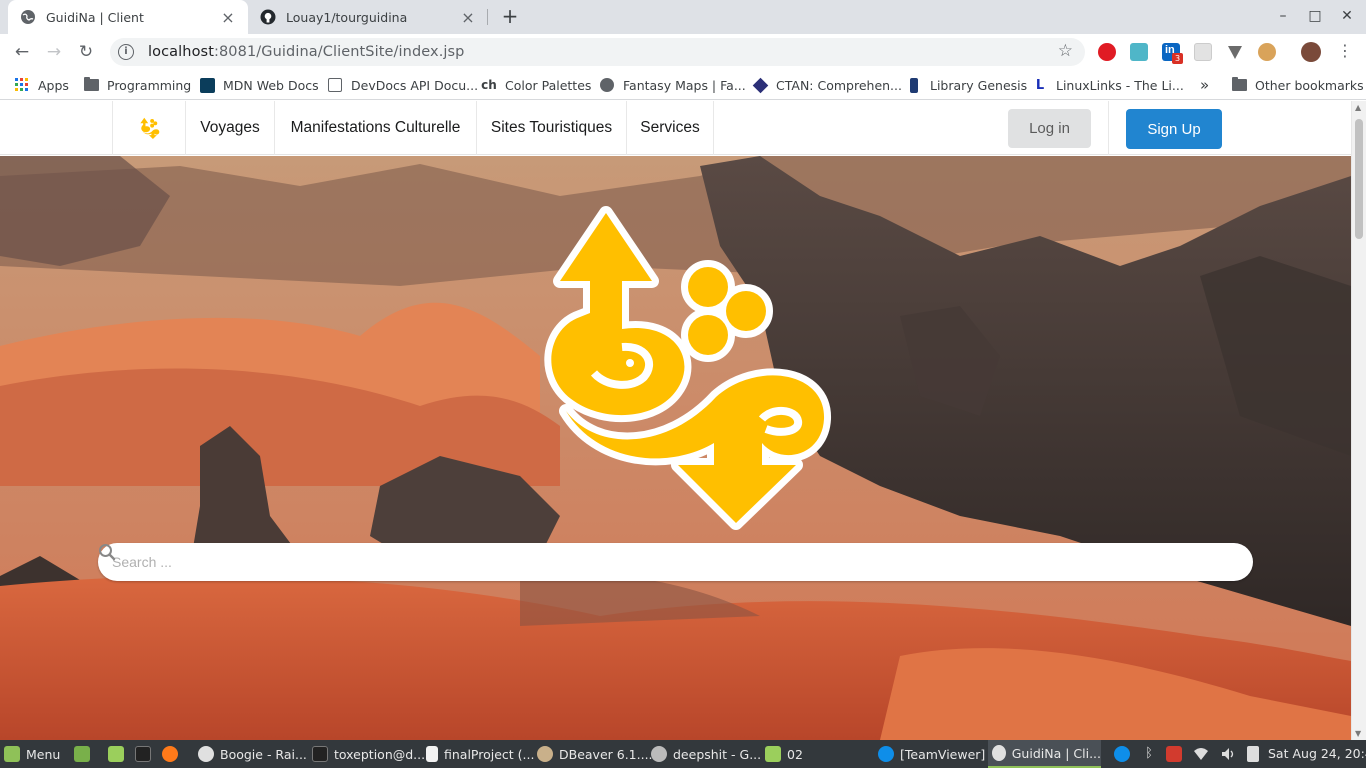 This screenshot has width=1366, height=768. I want to click on browser-menu-icon: ⋮, so click(1345, 51).